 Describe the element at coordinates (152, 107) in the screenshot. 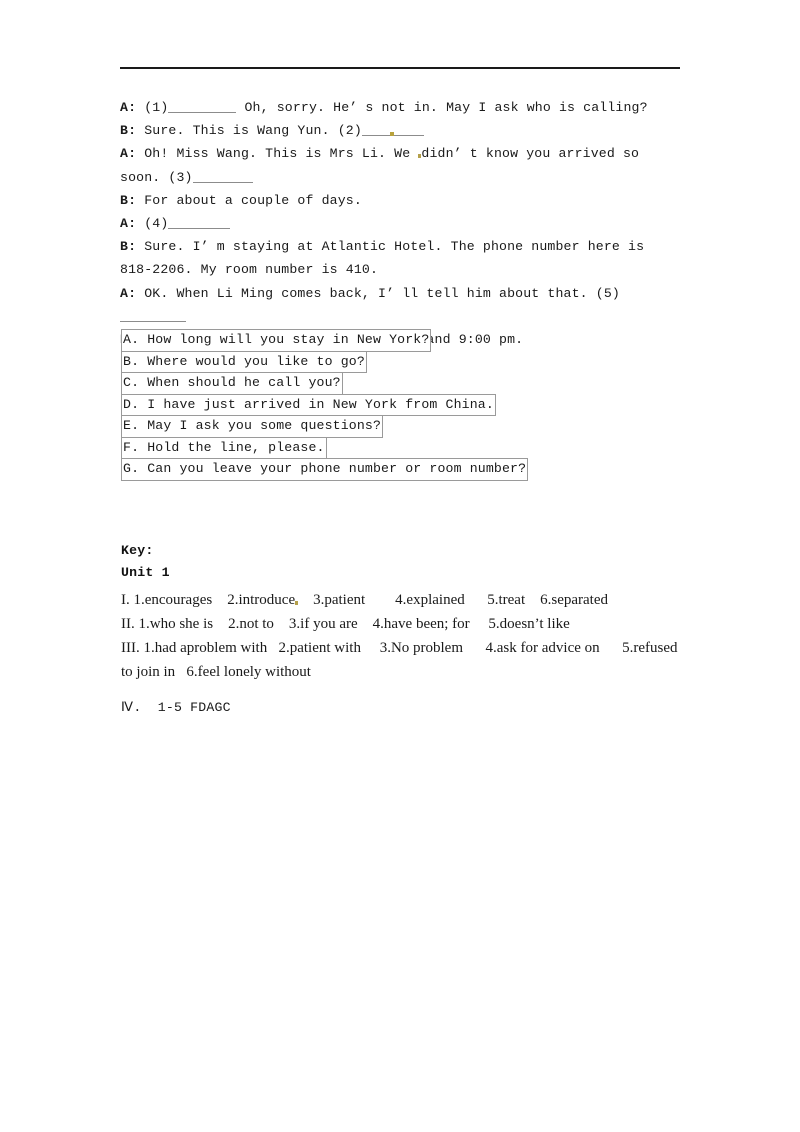

I see `dialogue-text: (1)` at that location.